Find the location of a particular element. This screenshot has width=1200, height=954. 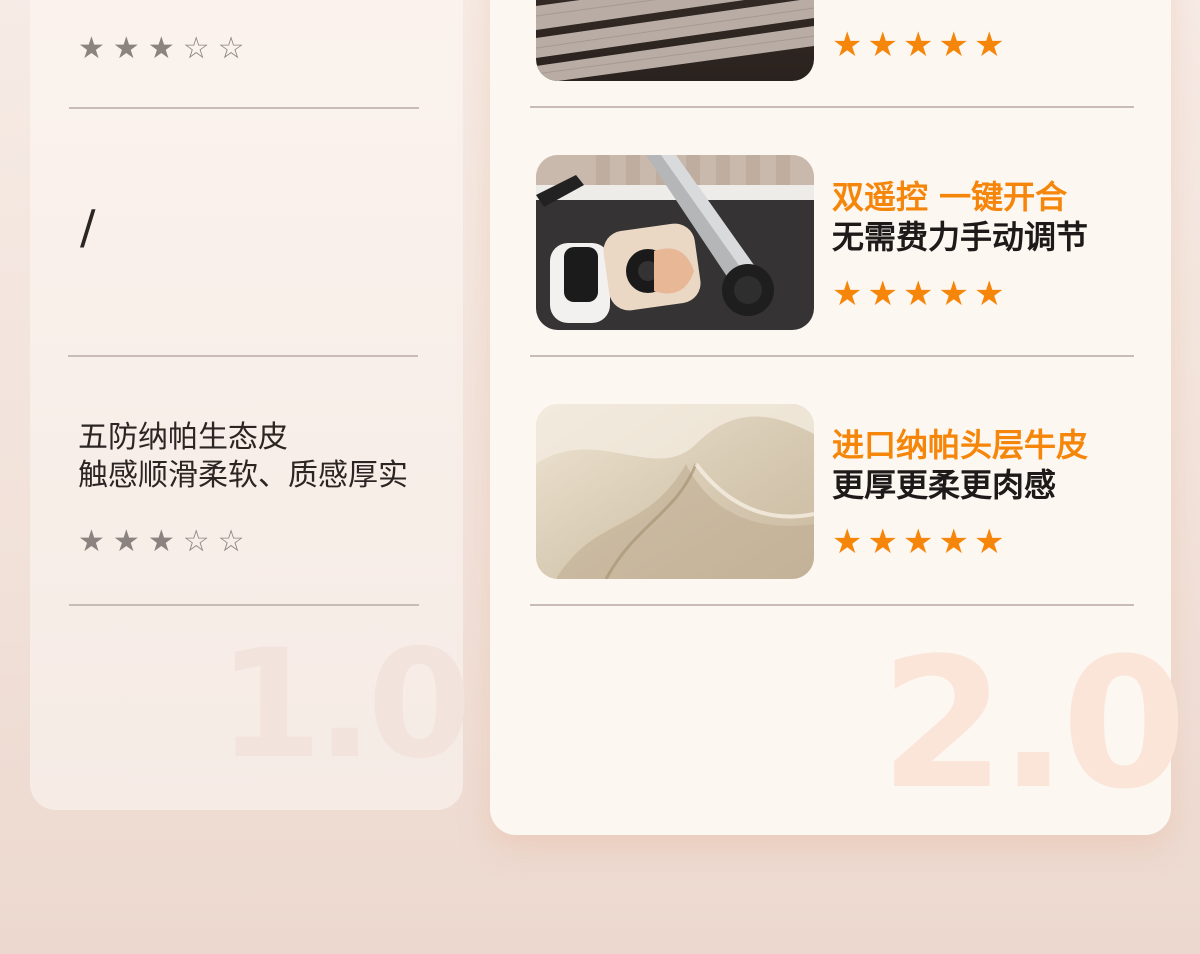

leather-texture-photo is located at coordinates (675, 491).